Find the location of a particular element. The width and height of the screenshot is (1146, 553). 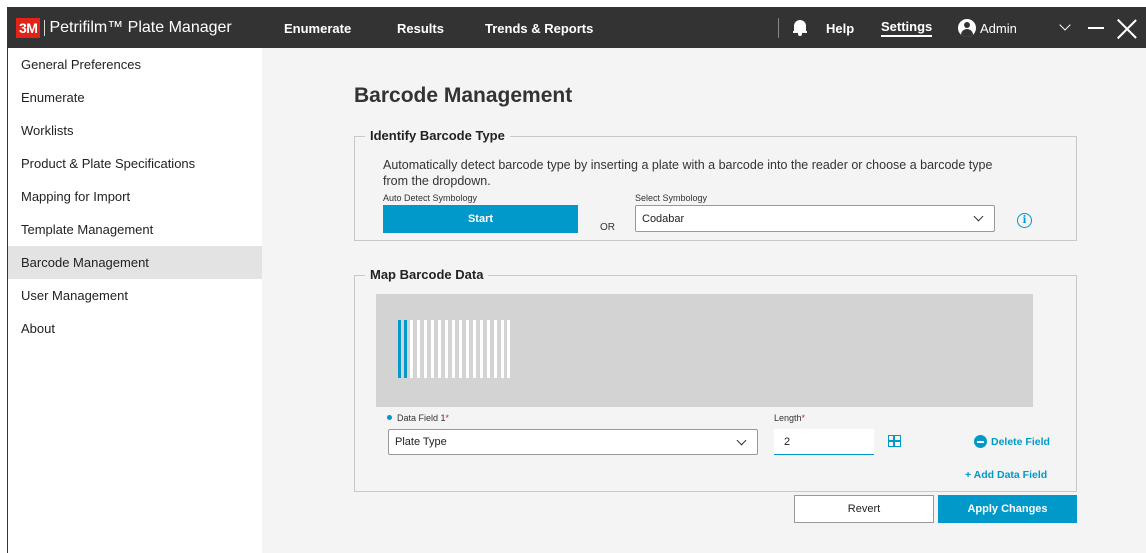

nav-enumerate: Enumerate is located at coordinates (317, 28).